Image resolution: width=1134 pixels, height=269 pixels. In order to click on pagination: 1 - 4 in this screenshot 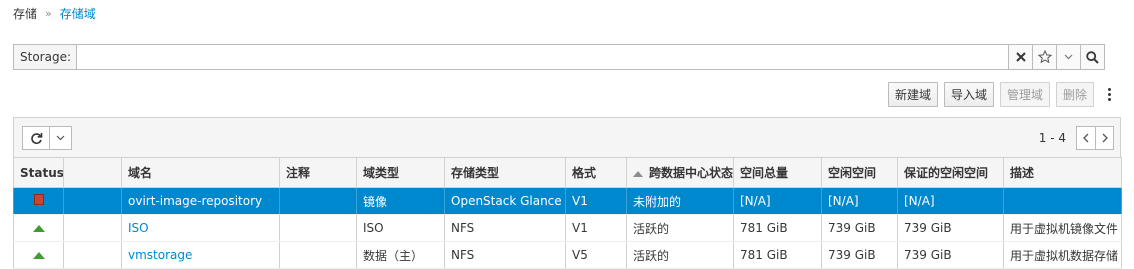, I will do `click(1076, 138)`.